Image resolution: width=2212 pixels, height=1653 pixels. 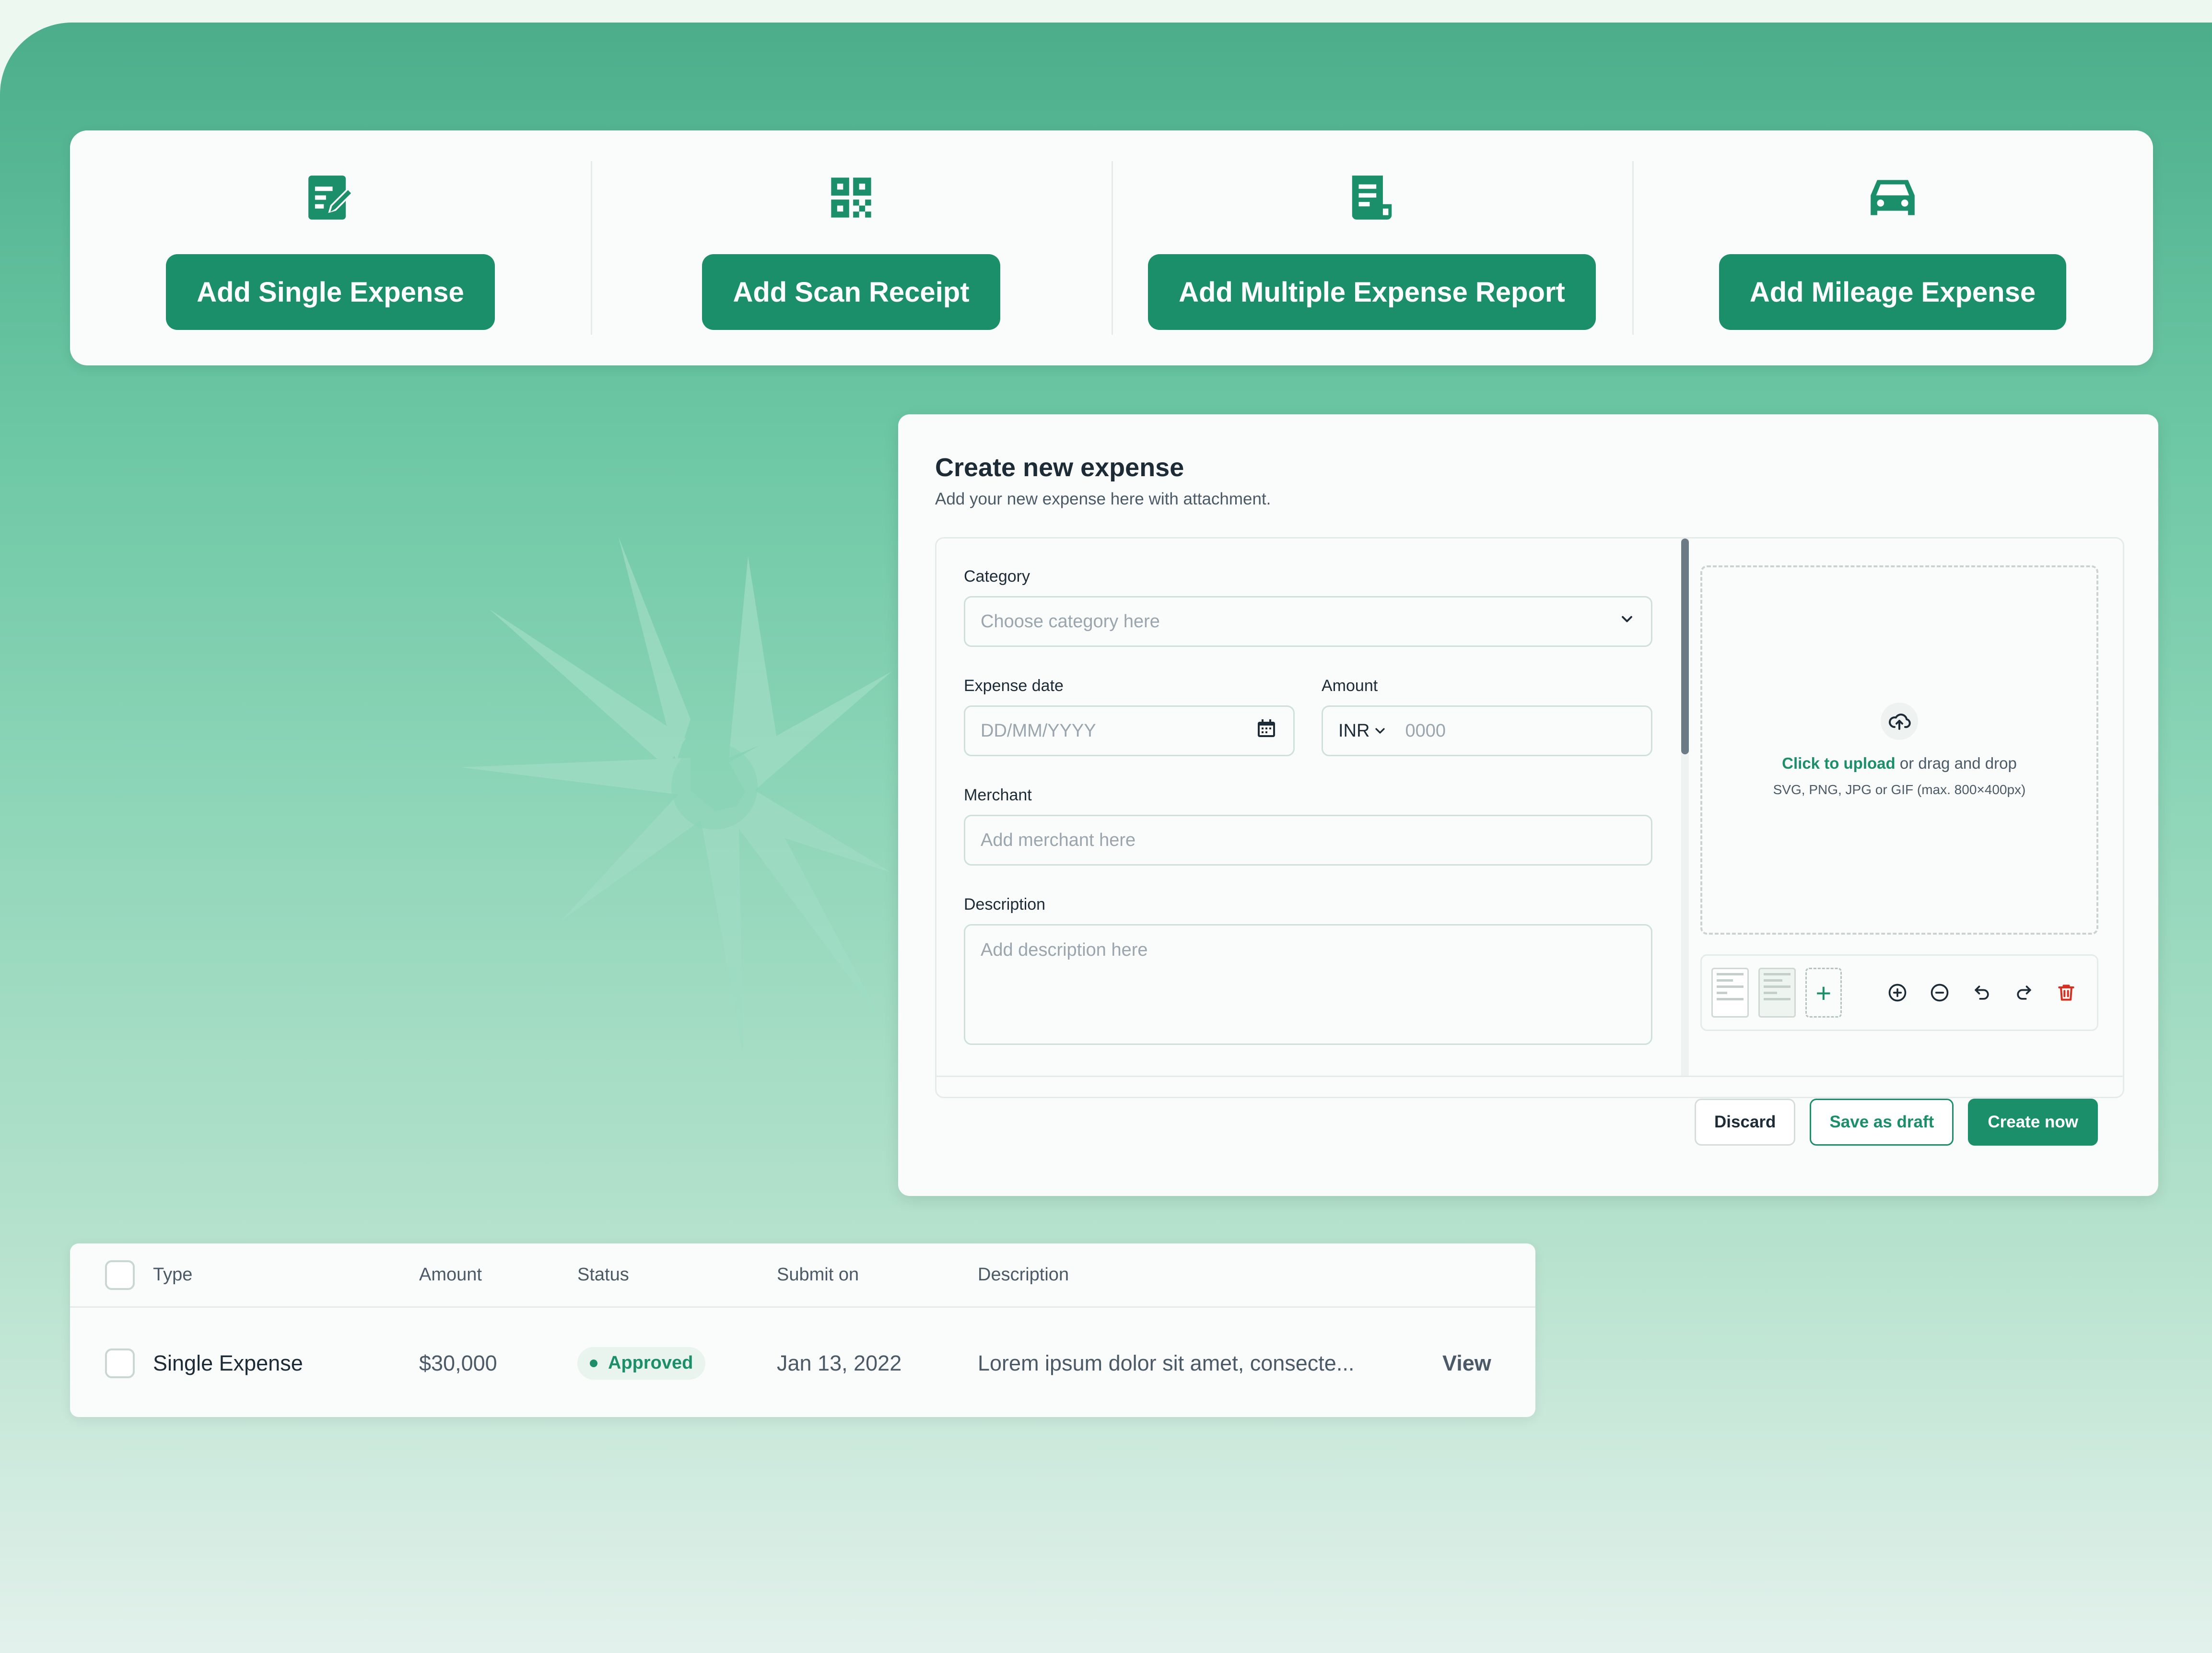 I want to click on modal-actions: Discard Save as draft Create now, so click(x=1897, y=1122).